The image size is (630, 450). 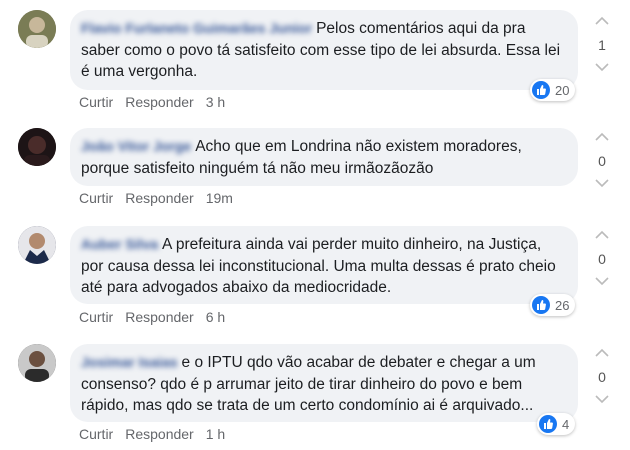 I want to click on vote-count: 1, so click(x=602, y=45).